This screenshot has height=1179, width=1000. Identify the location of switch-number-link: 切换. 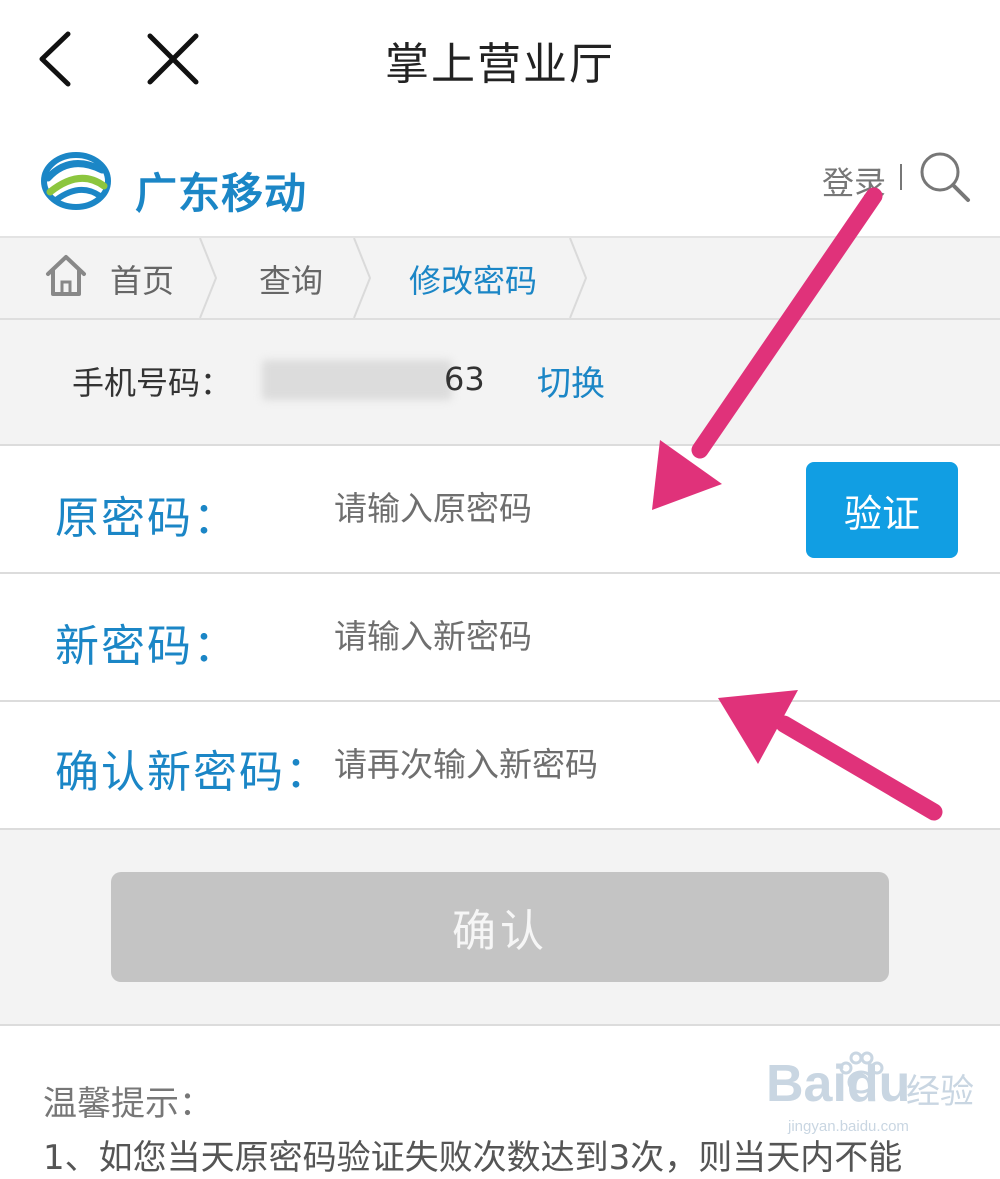
(571, 380).